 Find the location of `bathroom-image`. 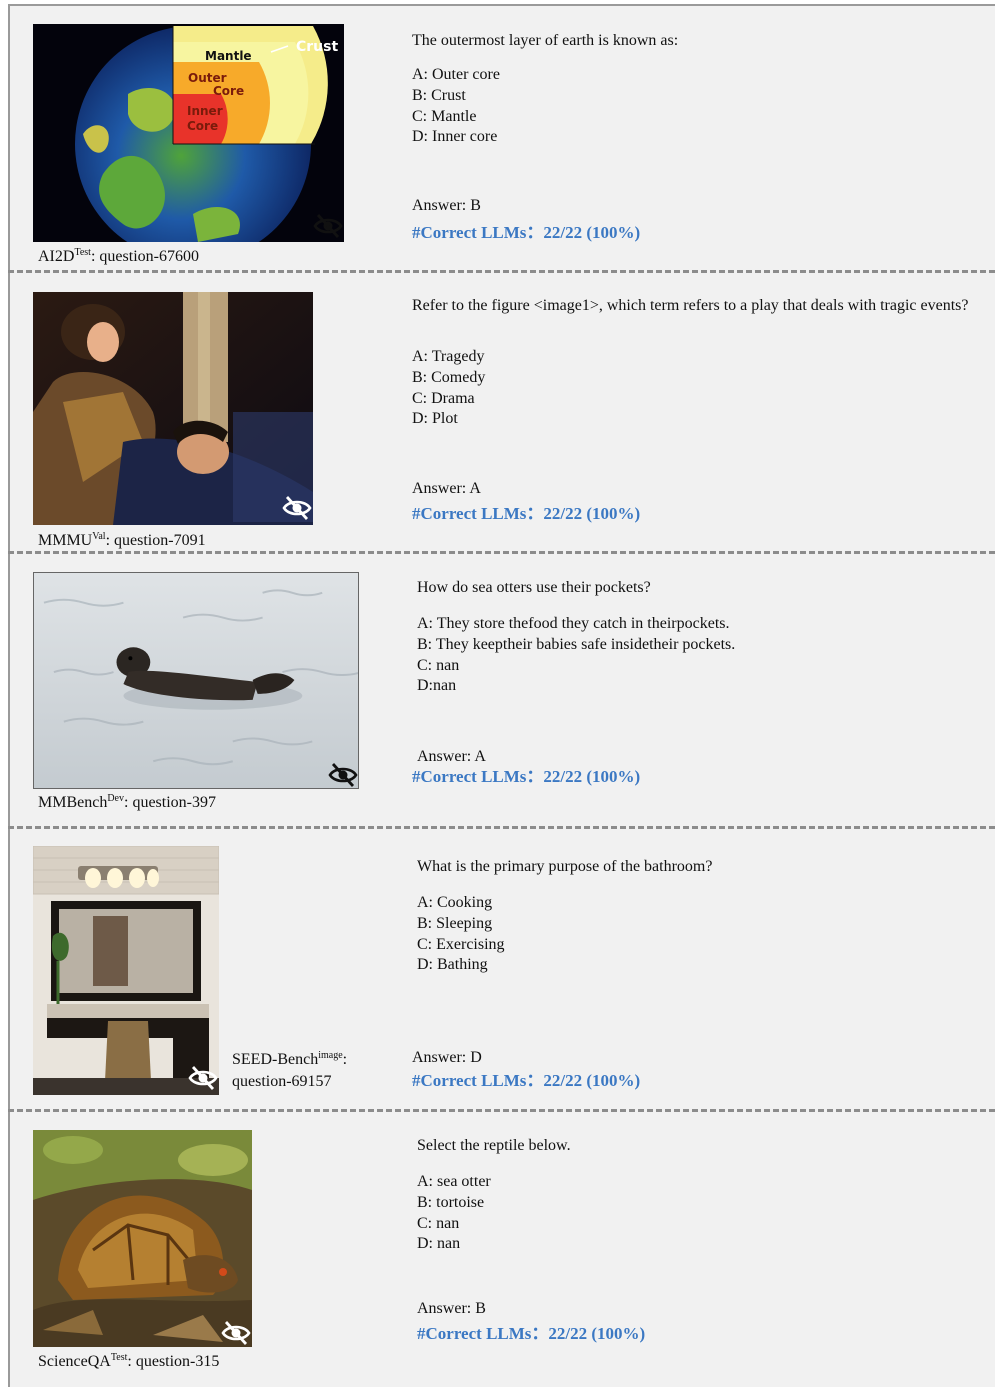

bathroom-image is located at coordinates (126, 970).